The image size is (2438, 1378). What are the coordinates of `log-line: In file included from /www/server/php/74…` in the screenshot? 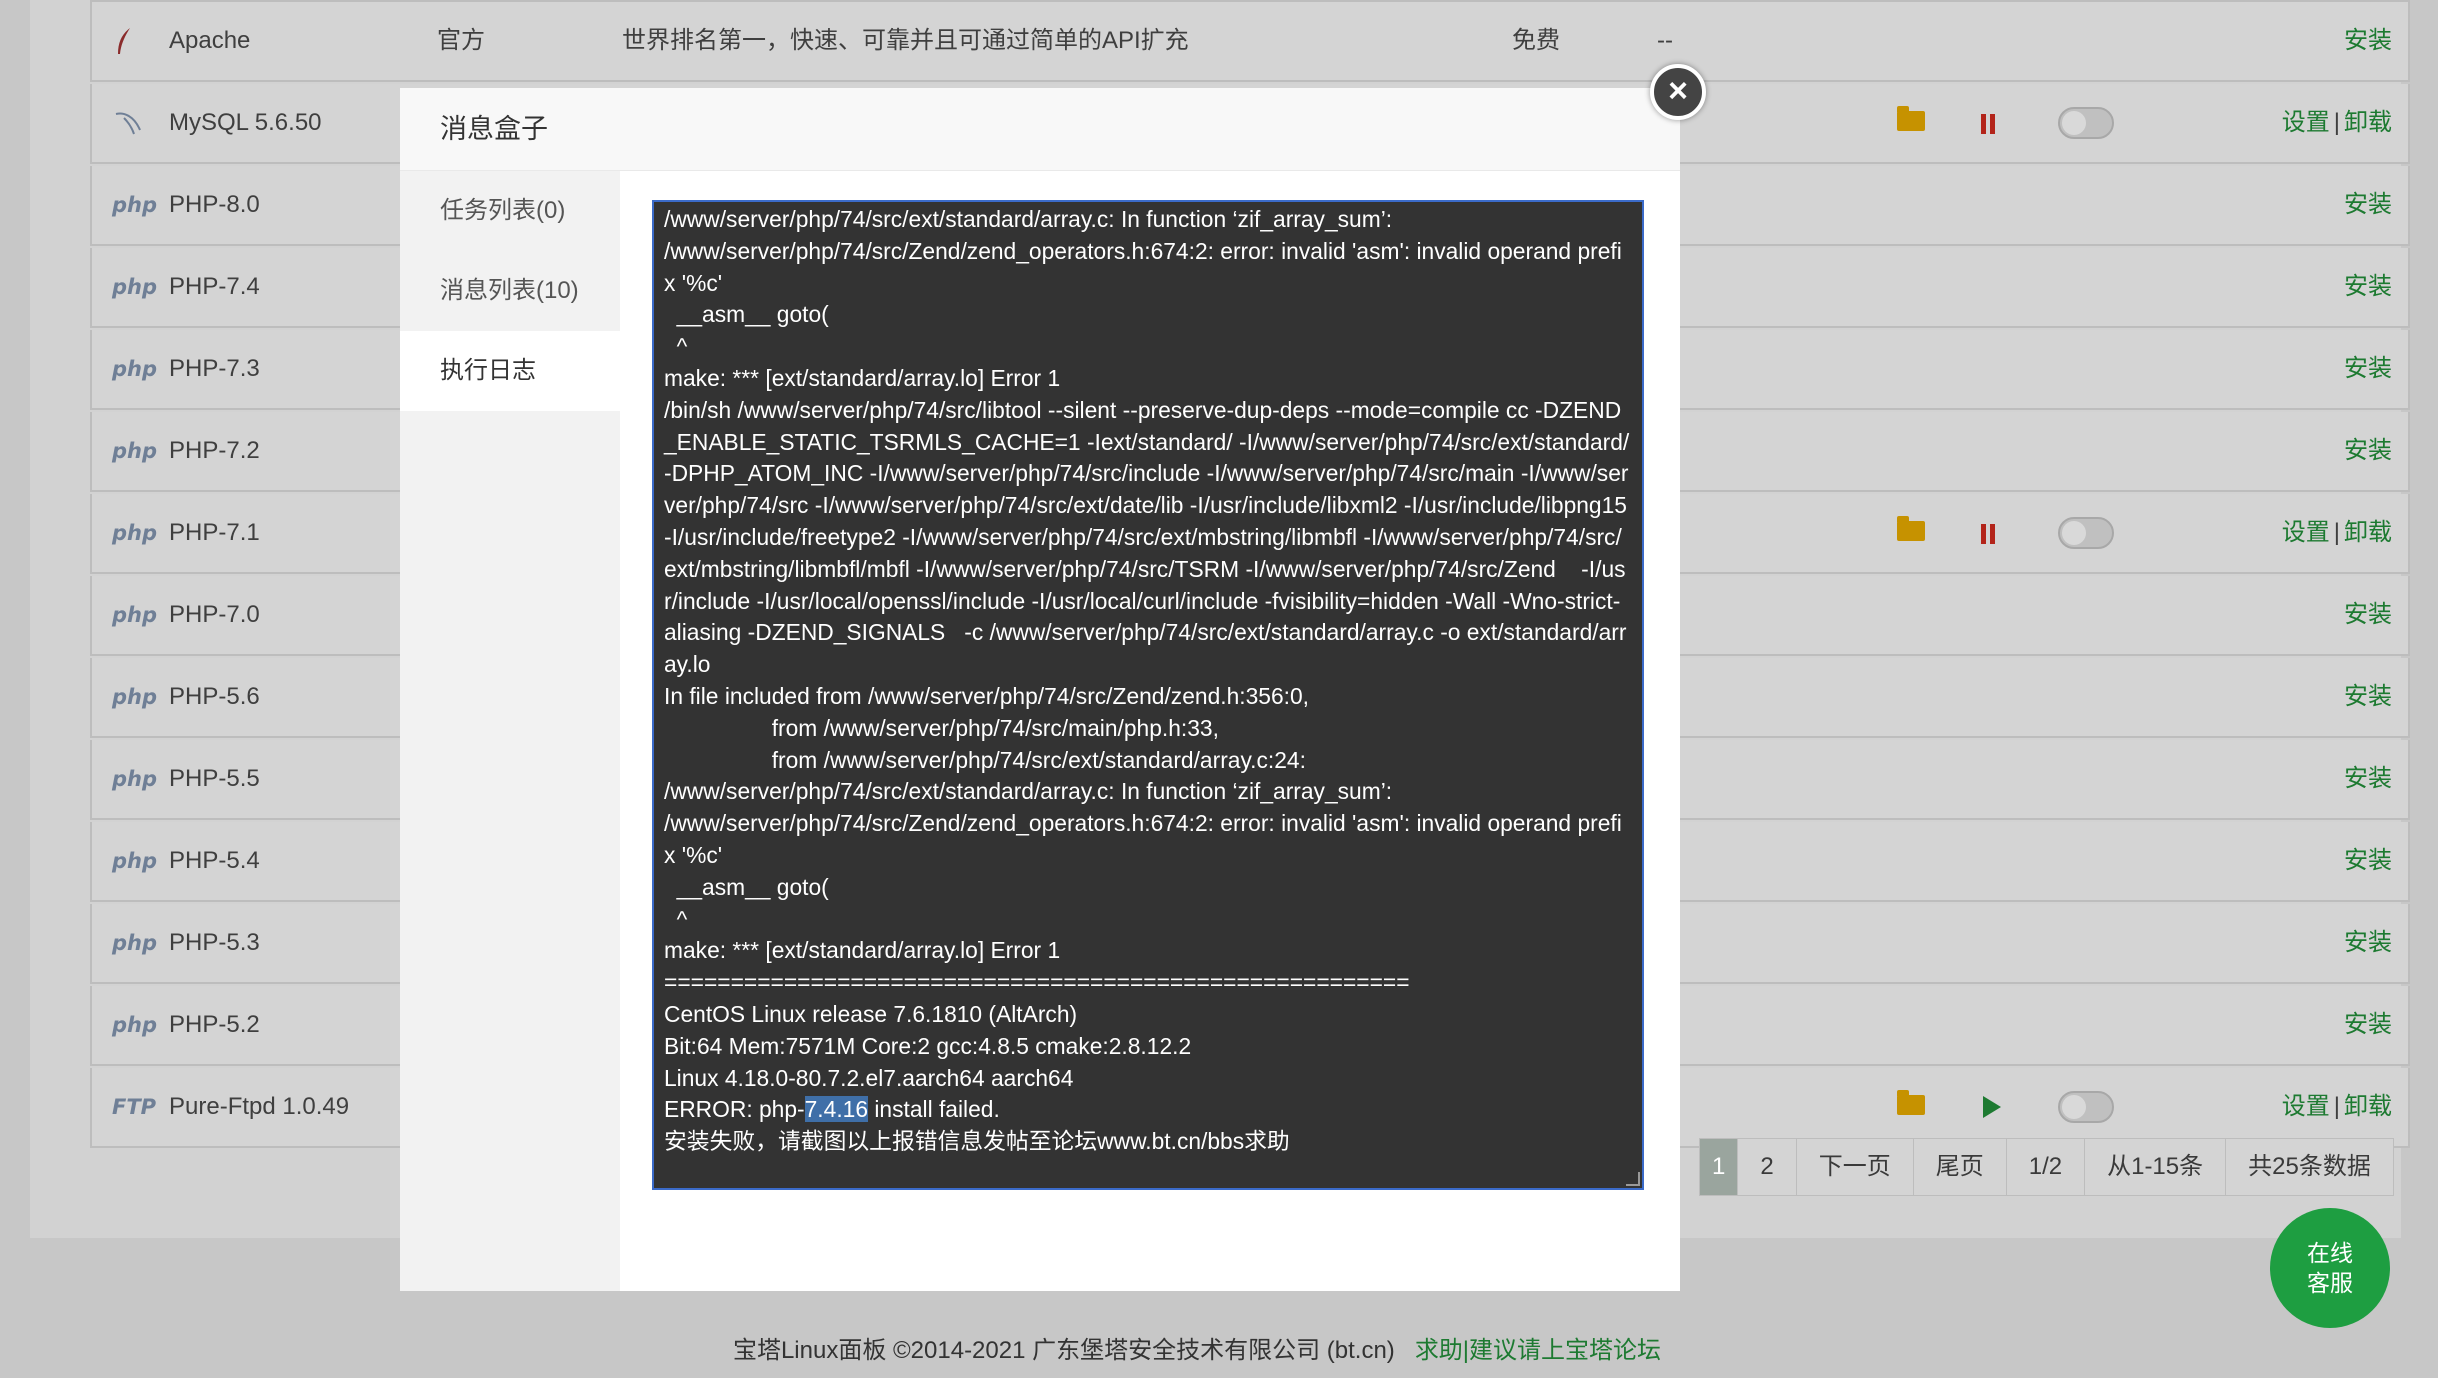 It's located at (986, 695).